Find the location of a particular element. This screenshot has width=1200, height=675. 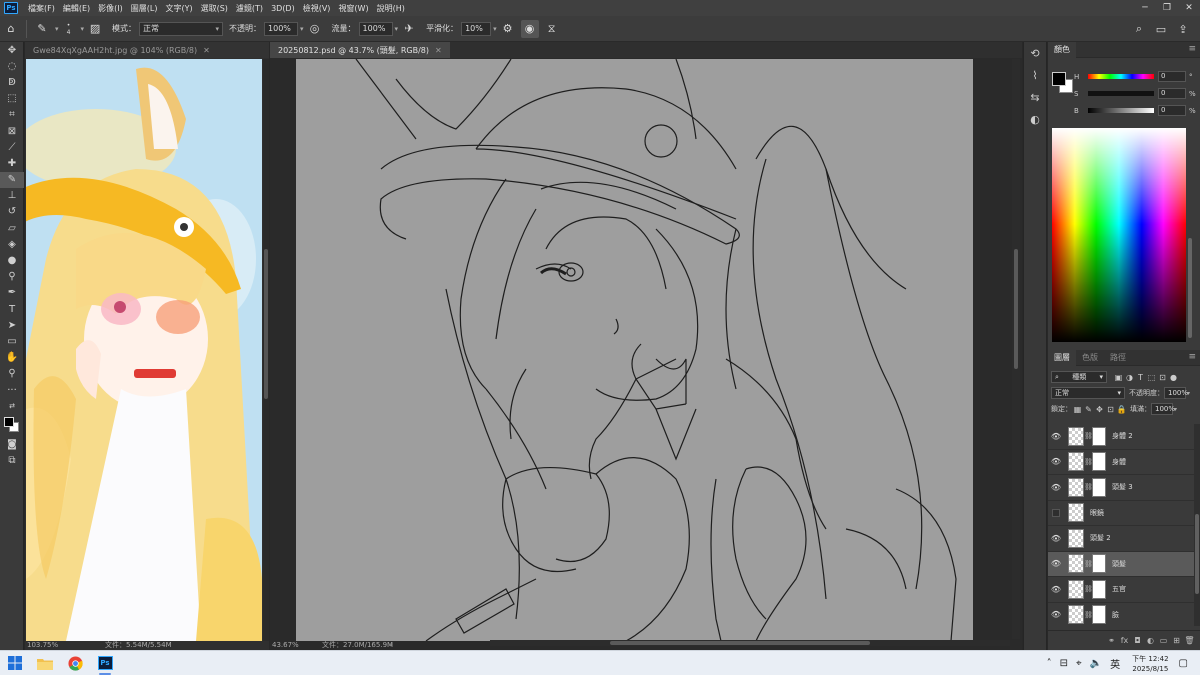

chevron-right-icon: › is located at coordinates (391, 645).